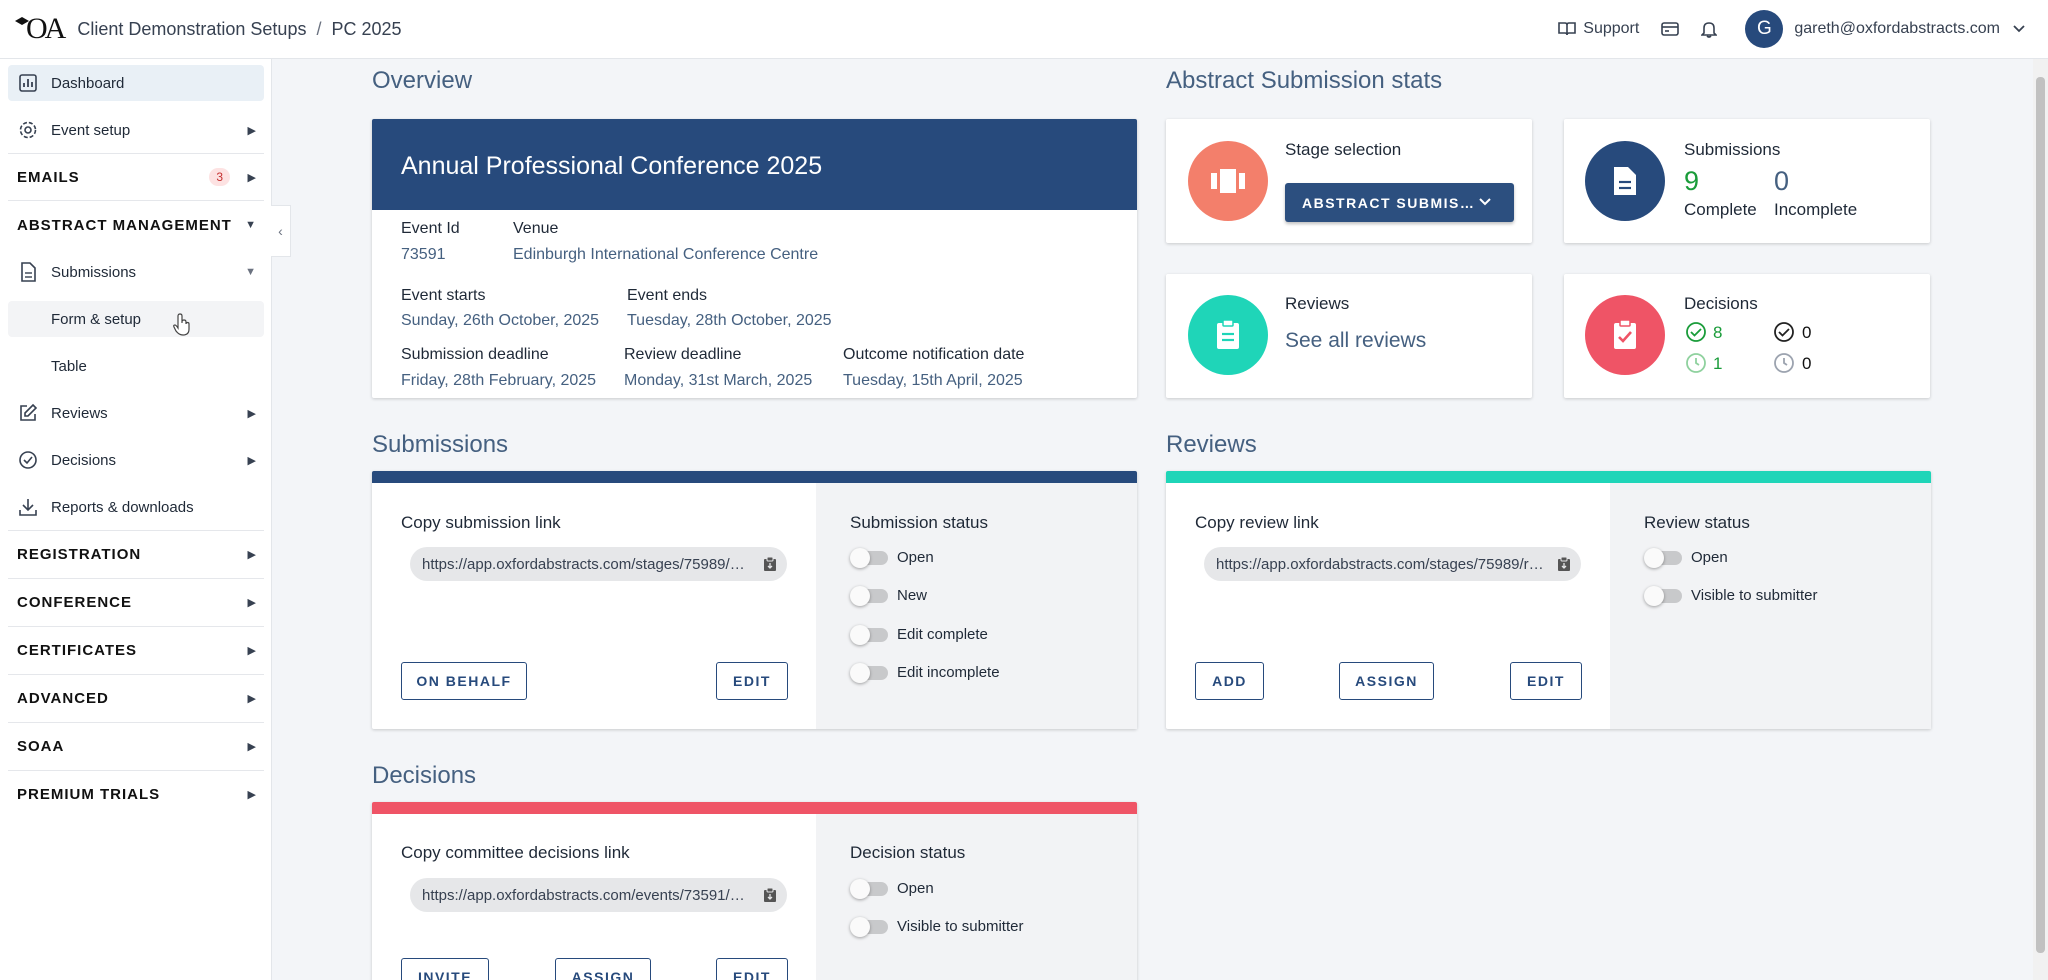 The width and height of the screenshot is (2048, 980). Describe the element at coordinates (499, 380) in the screenshot. I see `submission-deadline-value: Friday, 28th February, 2025` at that location.